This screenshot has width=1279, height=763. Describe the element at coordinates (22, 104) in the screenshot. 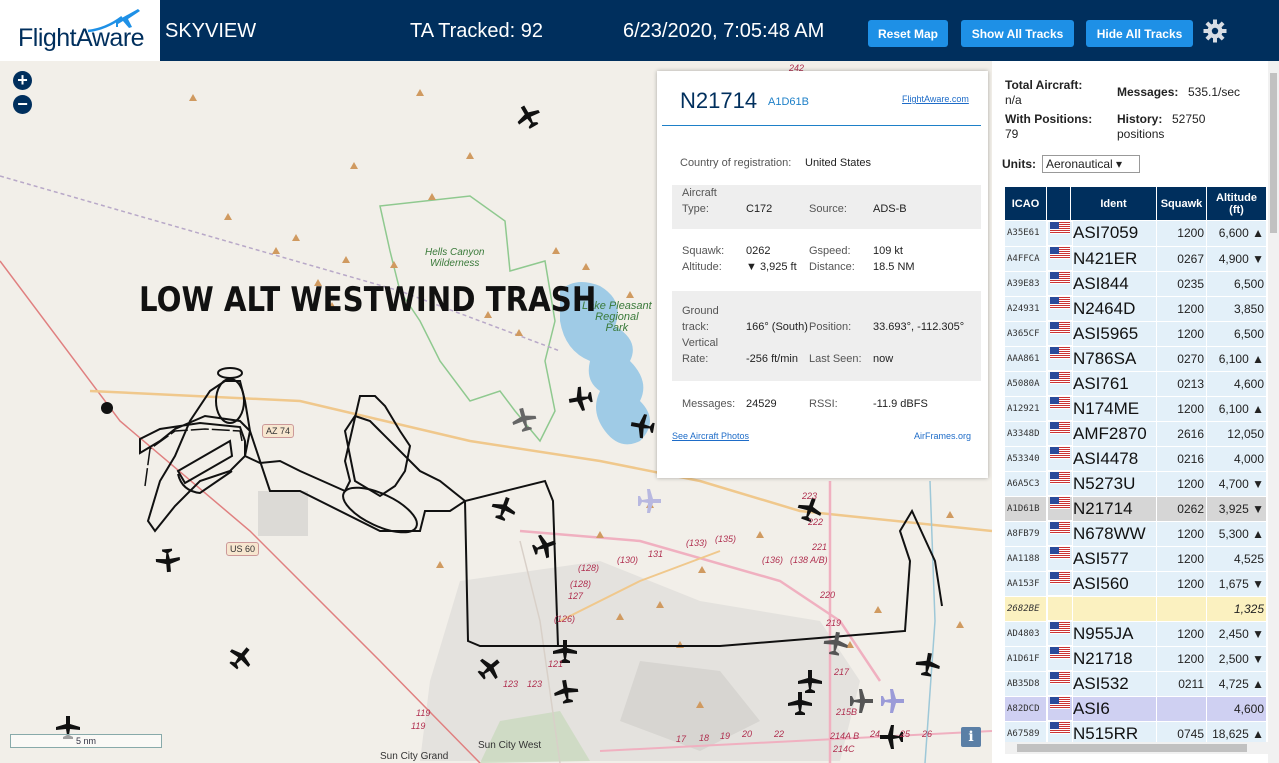

I see `zoom-out-button: −` at that location.